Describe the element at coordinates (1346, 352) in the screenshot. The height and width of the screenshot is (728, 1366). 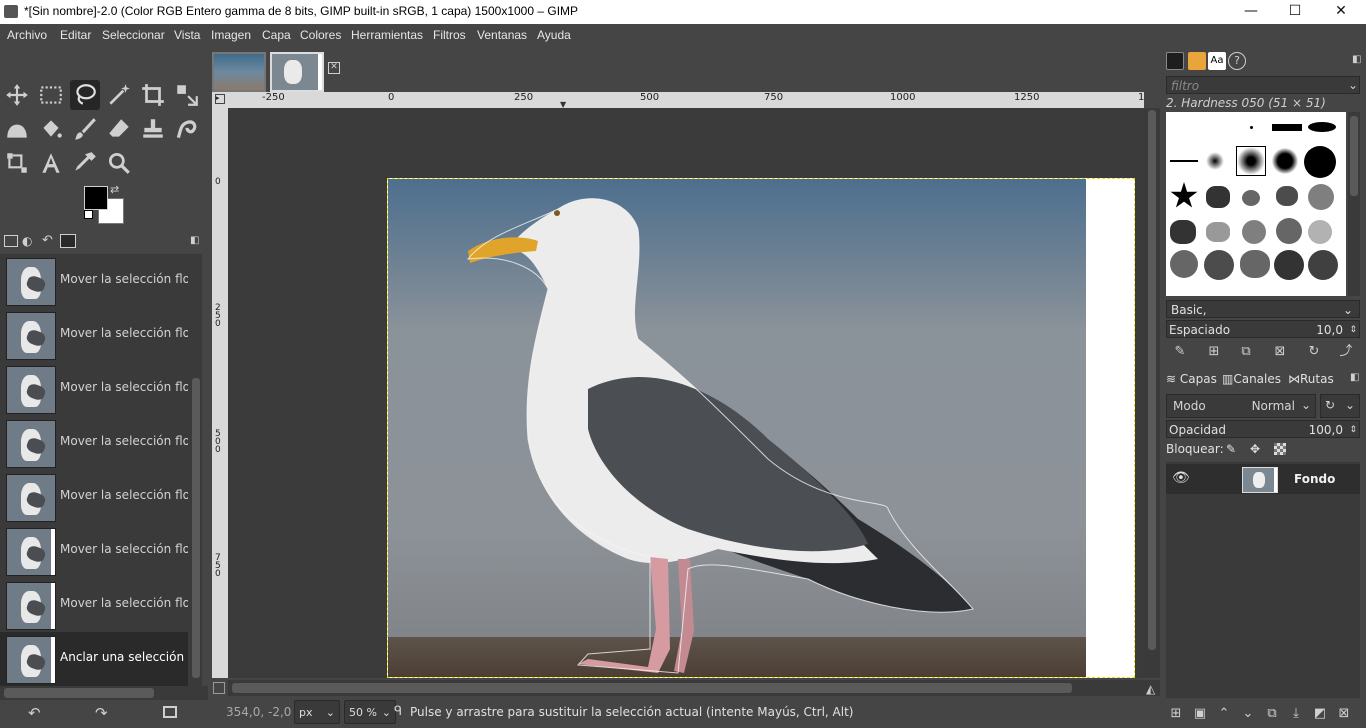
I see `open-brush-as-image-icon: ⤴` at that location.